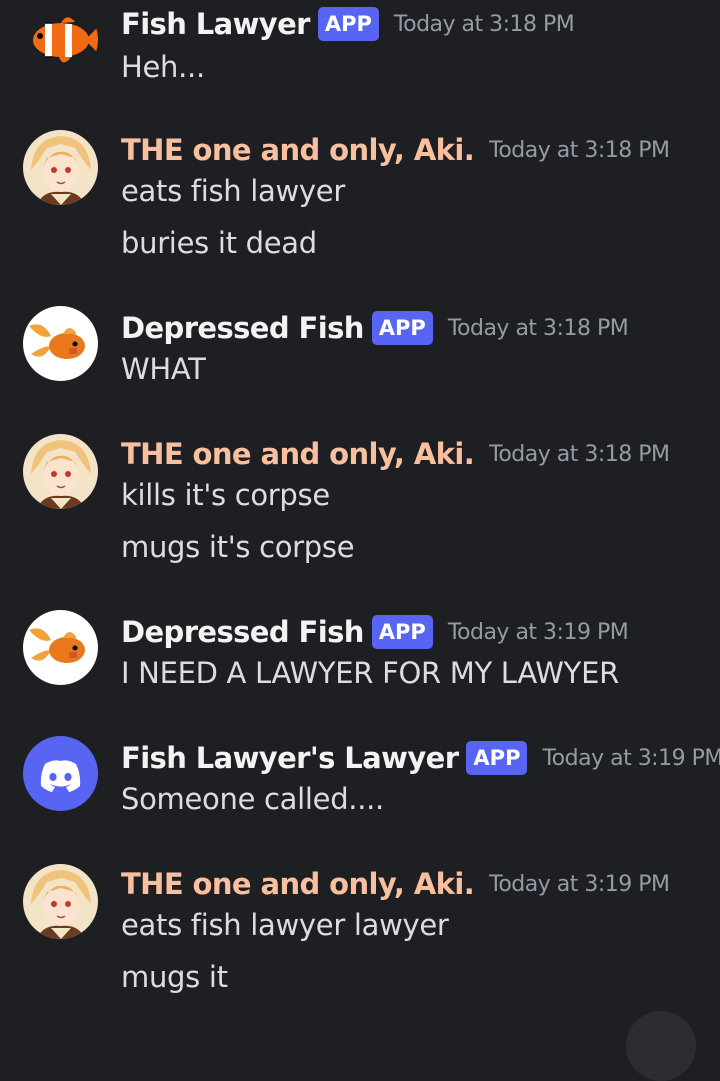 This screenshot has width=720, height=1081. I want to click on discord-logo-icon, so click(60, 773).